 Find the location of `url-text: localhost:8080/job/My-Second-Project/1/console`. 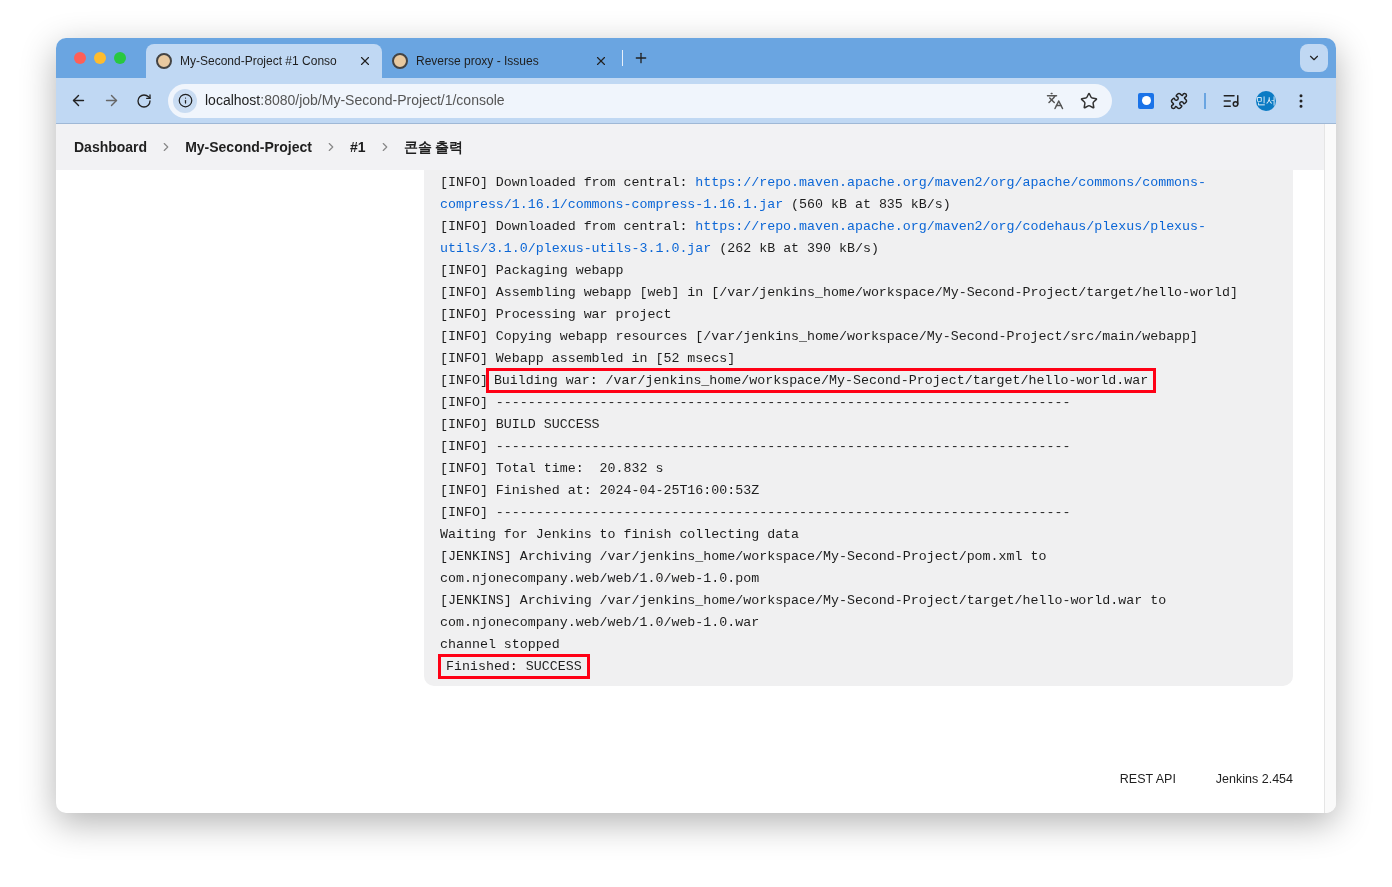

url-text: localhost:8080/job/My-Second-Project/1/console is located at coordinates (355, 100).